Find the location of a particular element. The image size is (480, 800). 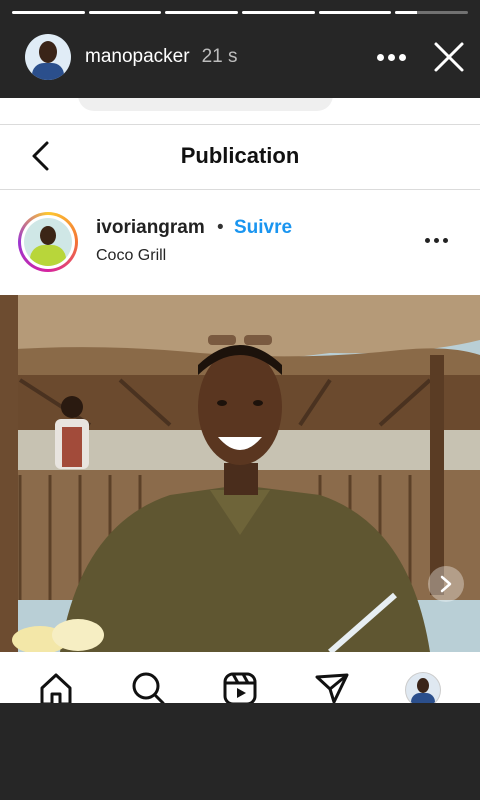

page-title: Publication is located at coordinates (240, 155).